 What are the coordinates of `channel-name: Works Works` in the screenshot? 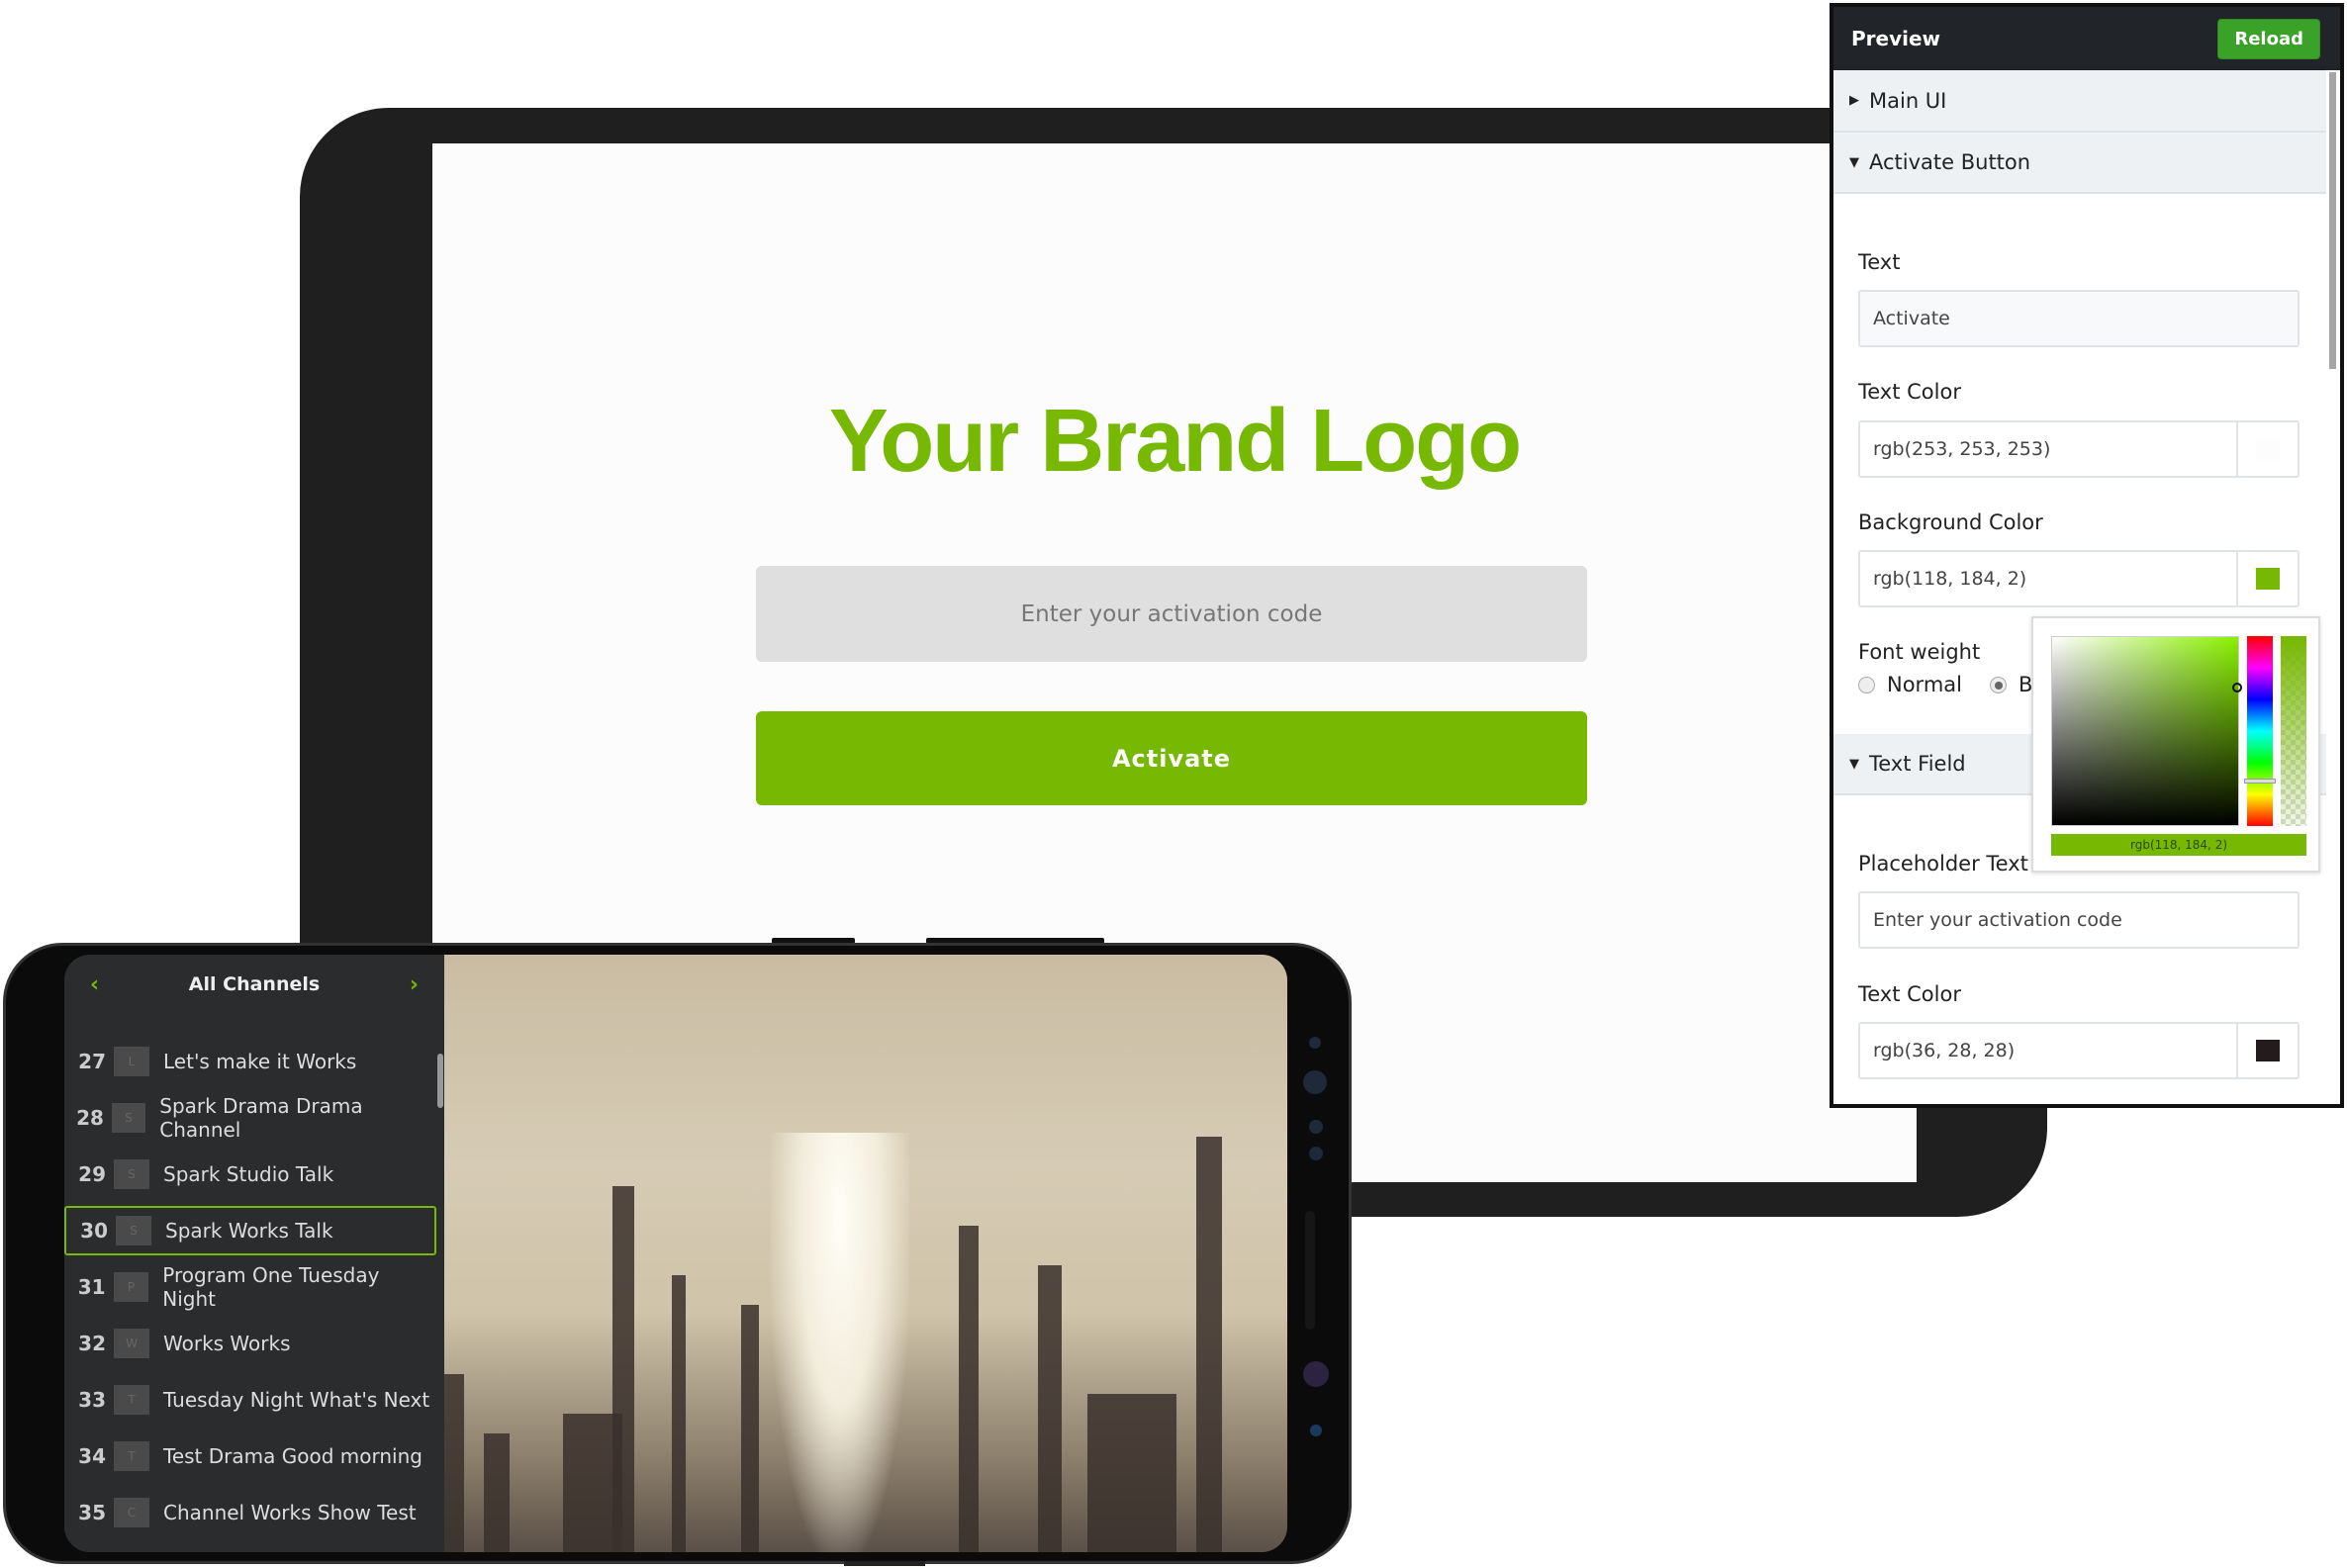 It's located at (227, 1343).